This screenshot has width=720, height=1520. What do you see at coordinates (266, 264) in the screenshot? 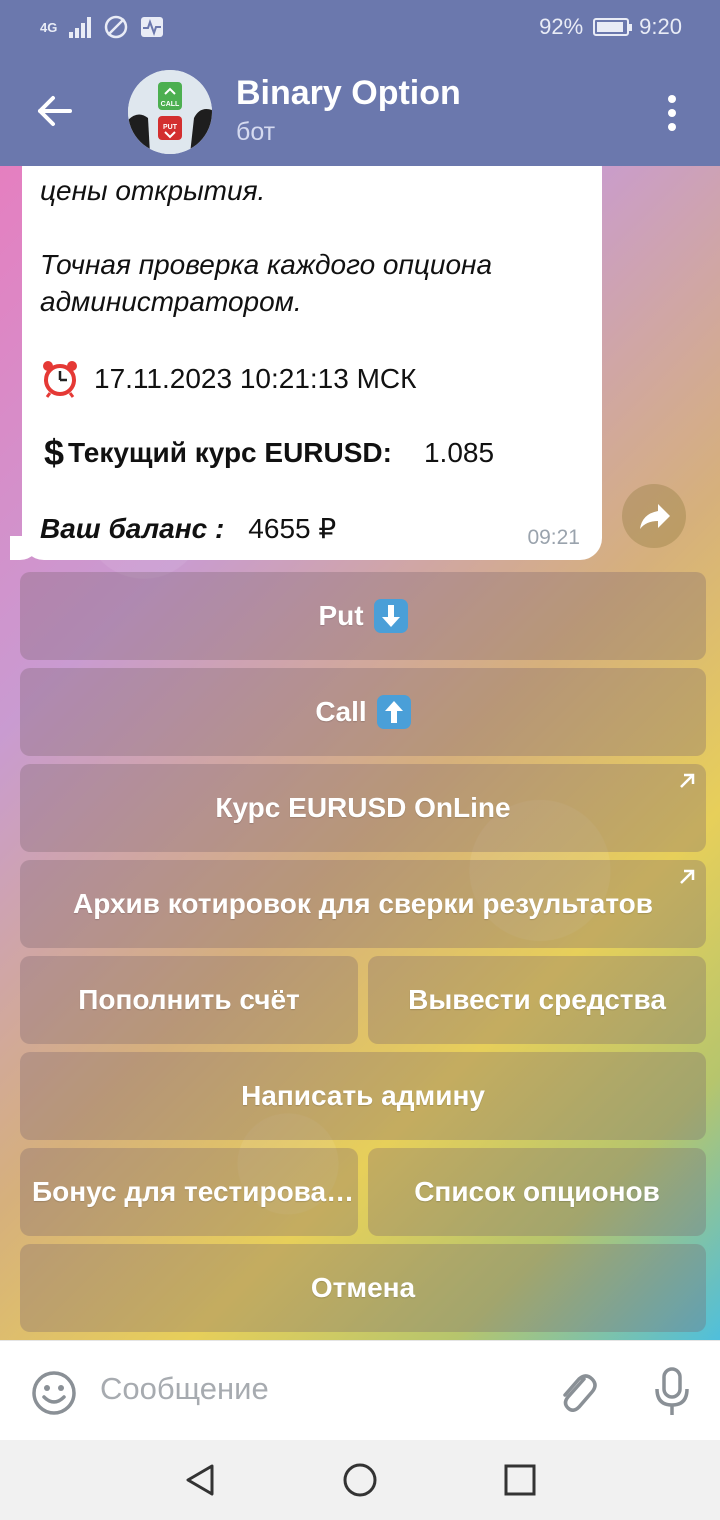
I see `message-check-line-1: Точная проверка каждого опциона` at bounding box center [266, 264].